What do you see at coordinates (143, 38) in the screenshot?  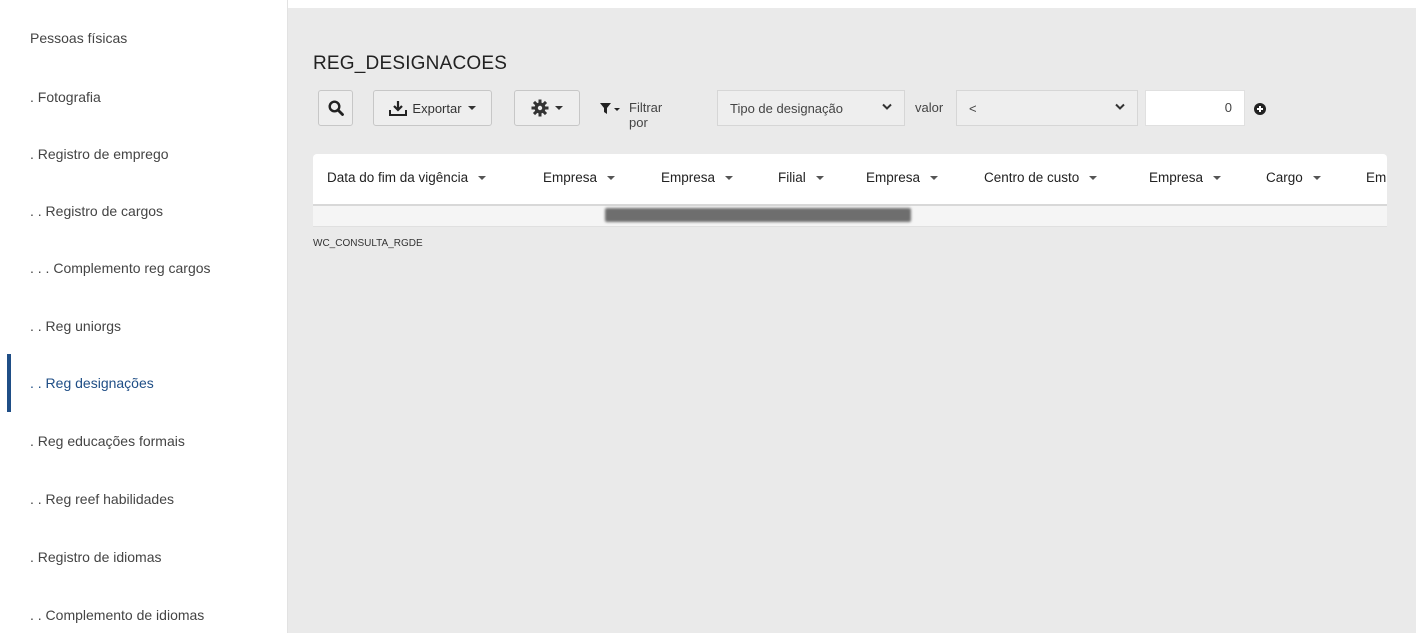 I see `sidebar-item-pessoas-fisicas: Pessoas físicas` at bounding box center [143, 38].